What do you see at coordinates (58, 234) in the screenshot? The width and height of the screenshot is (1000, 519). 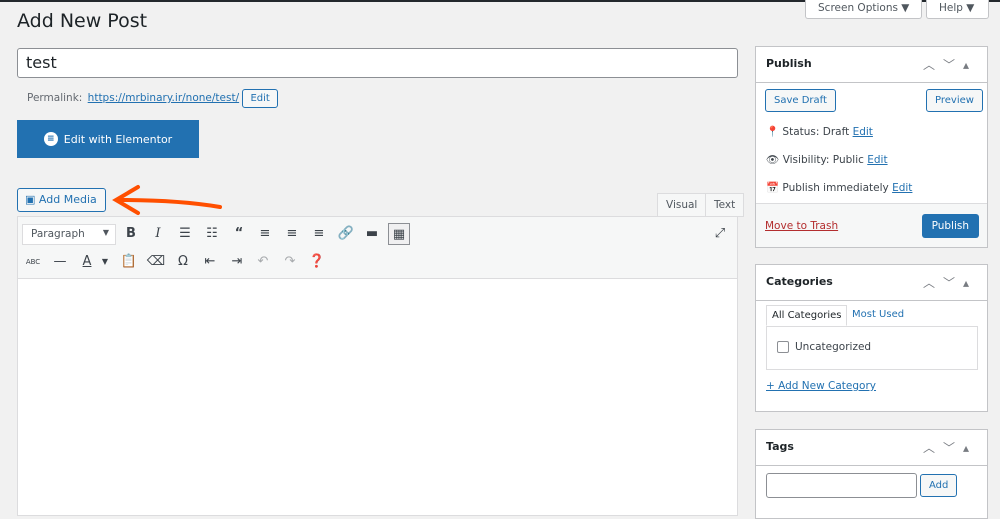 I see `format-select-value: Paragraph` at bounding box center [58, 234].